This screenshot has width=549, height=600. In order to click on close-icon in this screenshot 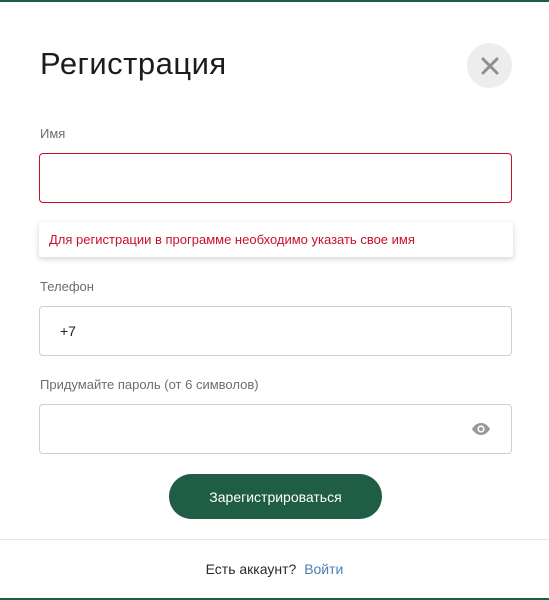, I will do `click(489, 65)`.